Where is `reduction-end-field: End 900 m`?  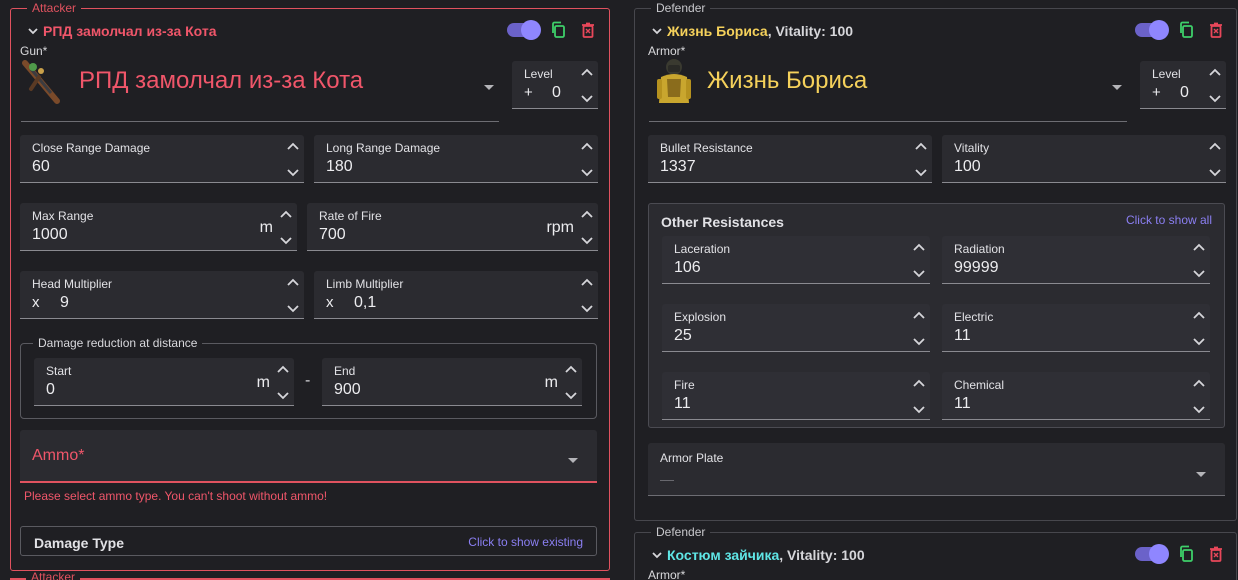 reduction-end-field: End 900 m is located at coordinates (452, 382).